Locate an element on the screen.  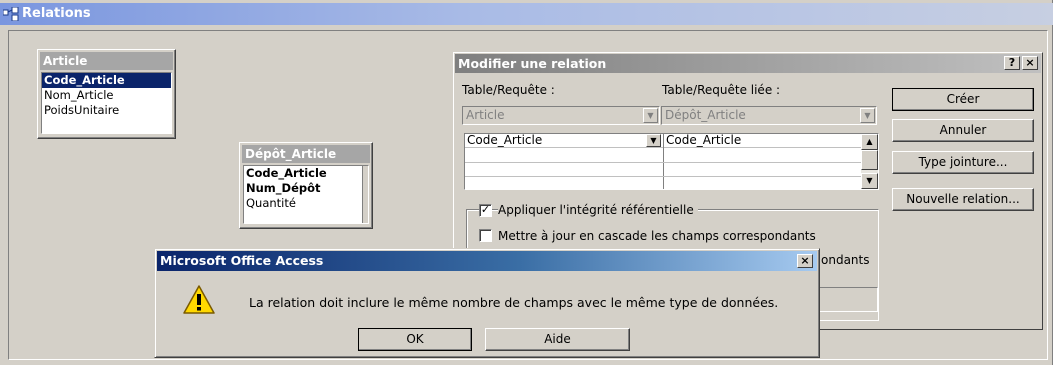
alert-close-button: × is located at coordinates (805, 261).